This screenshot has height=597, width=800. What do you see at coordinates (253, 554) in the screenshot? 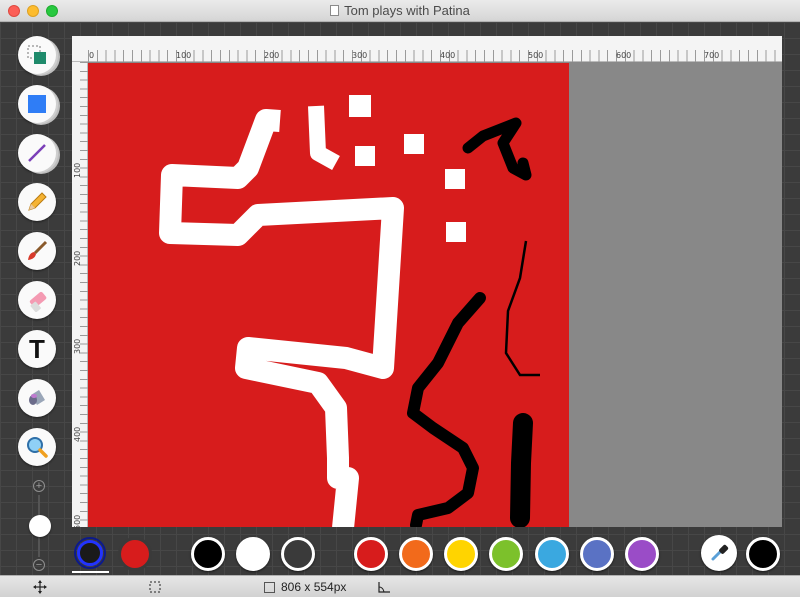
I see `color-swatch-white` at bounding box center [253, 554].